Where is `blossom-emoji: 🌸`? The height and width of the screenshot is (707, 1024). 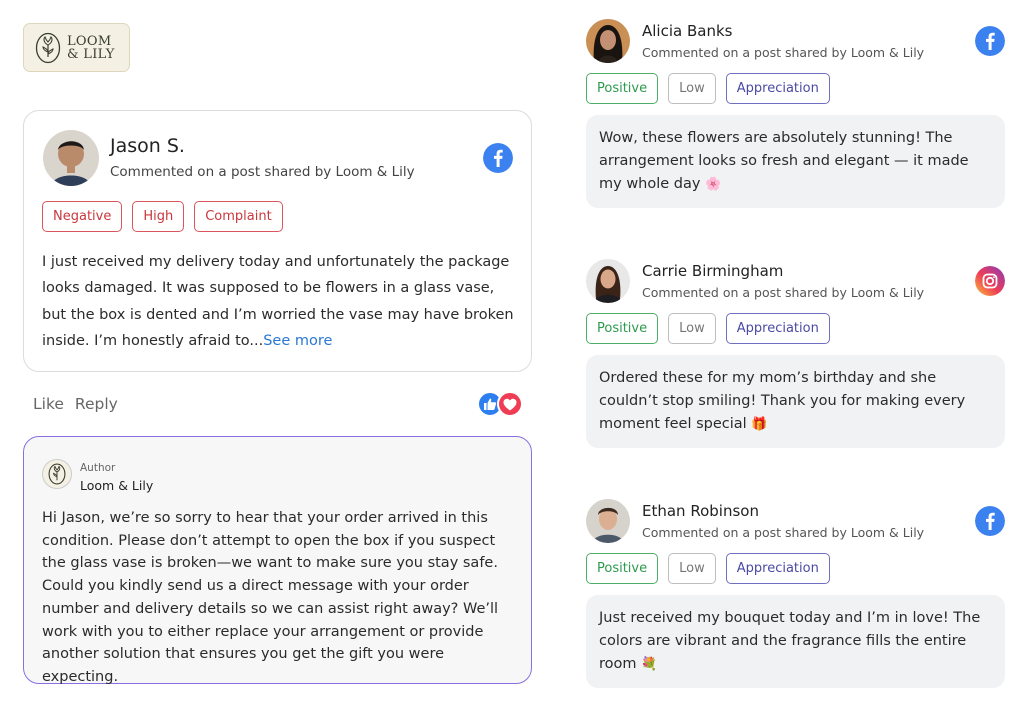 blossom-emoji: 🌸 is located at coordinates (713, 184).